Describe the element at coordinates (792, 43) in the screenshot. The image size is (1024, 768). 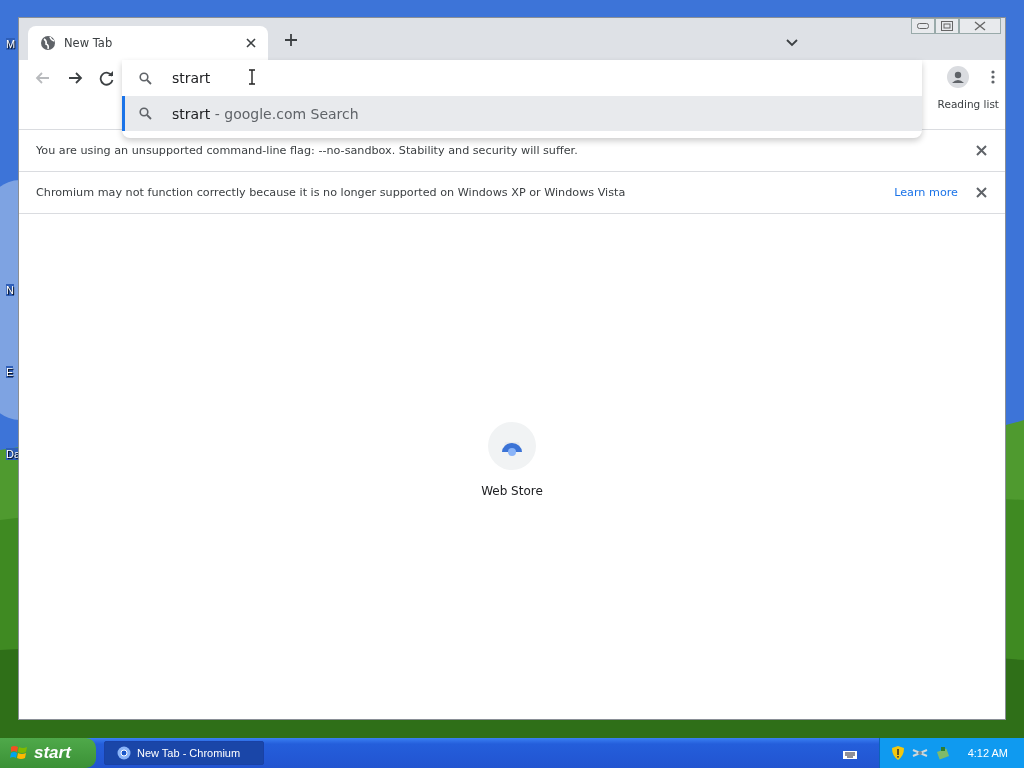
I see `chevron-down-icon` at that location.